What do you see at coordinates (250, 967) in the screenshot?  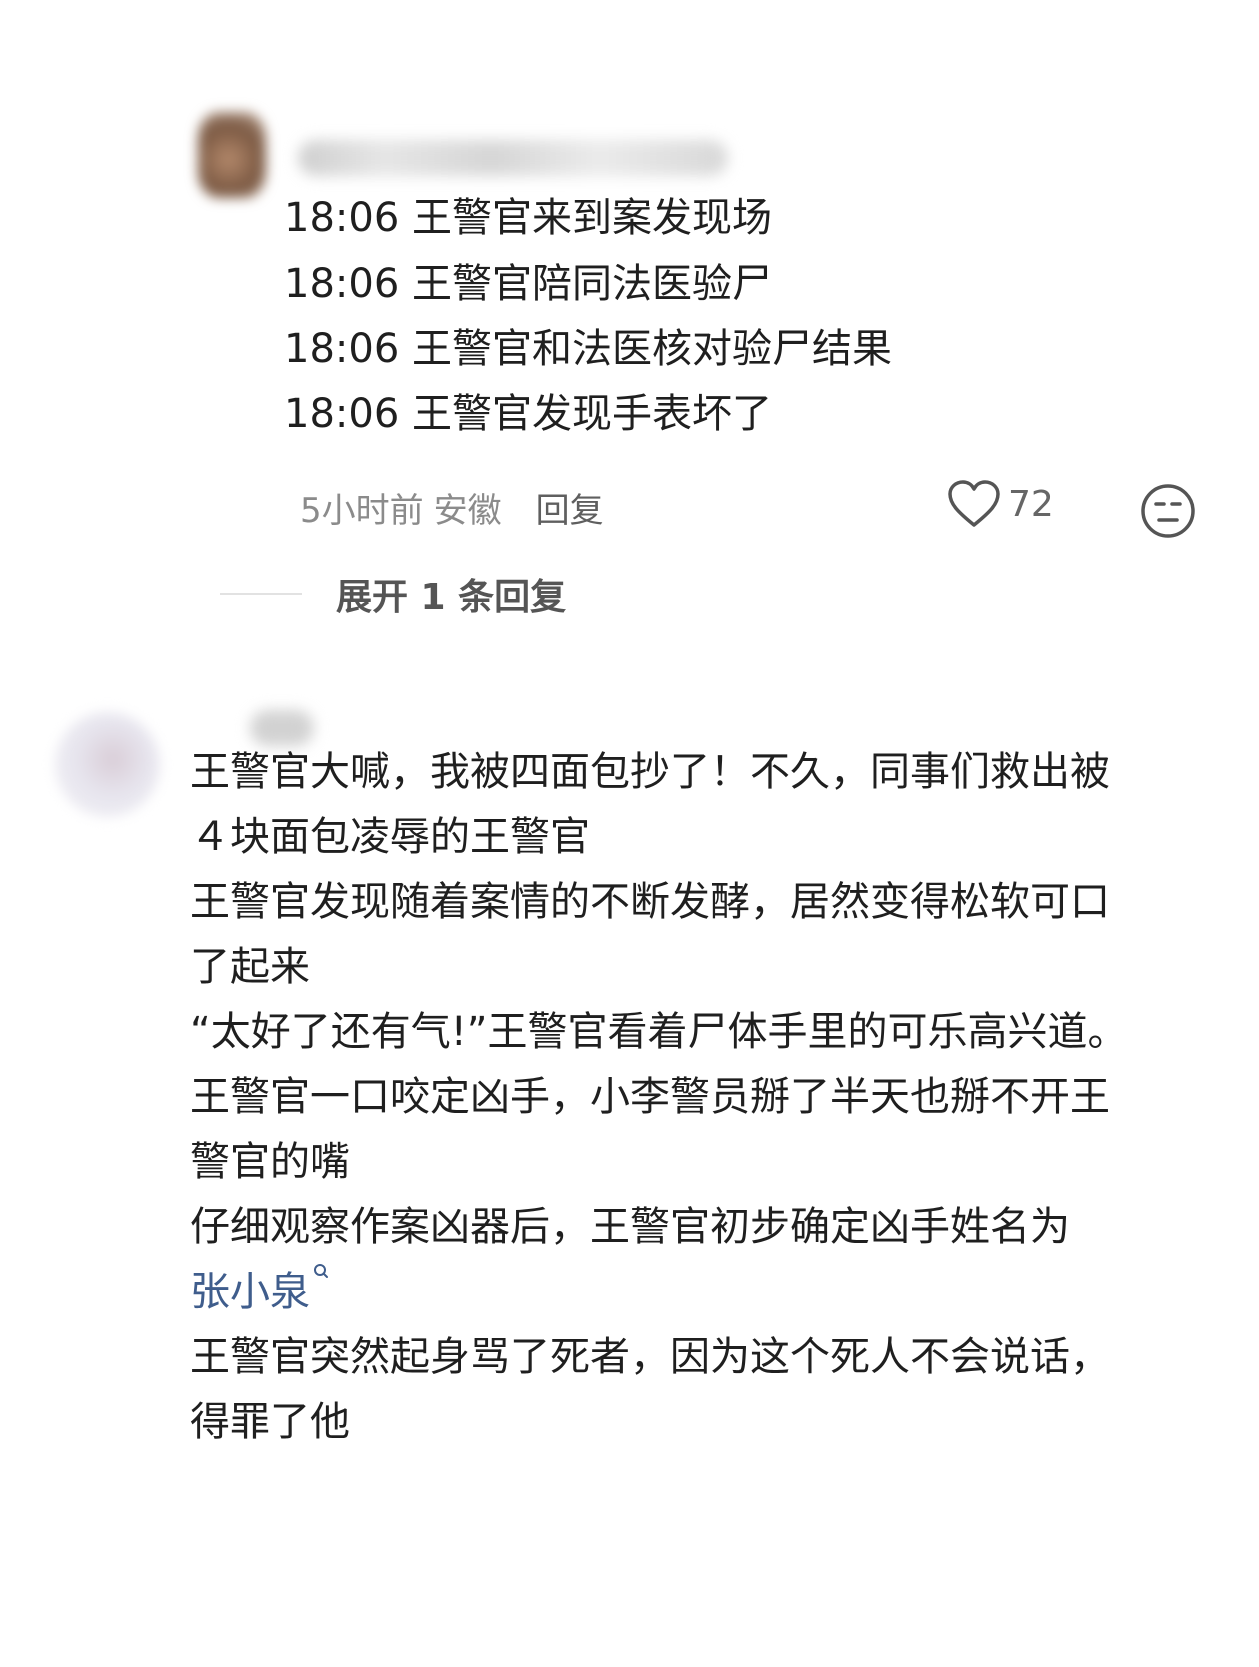 I see `comment-line: 了起来` at bounding box center [250, 967].